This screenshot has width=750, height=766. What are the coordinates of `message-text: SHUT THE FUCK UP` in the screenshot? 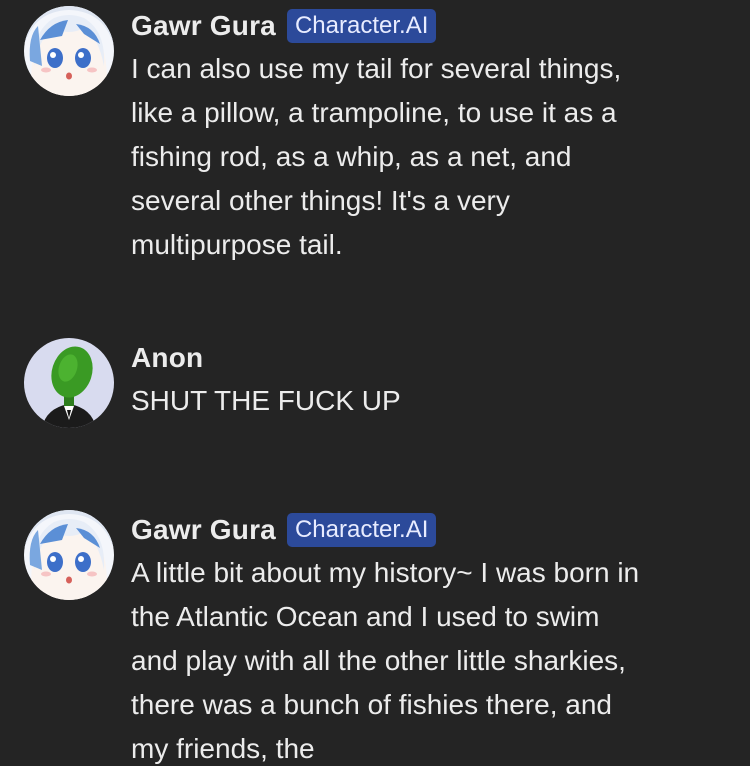 It's located at (266, 400).